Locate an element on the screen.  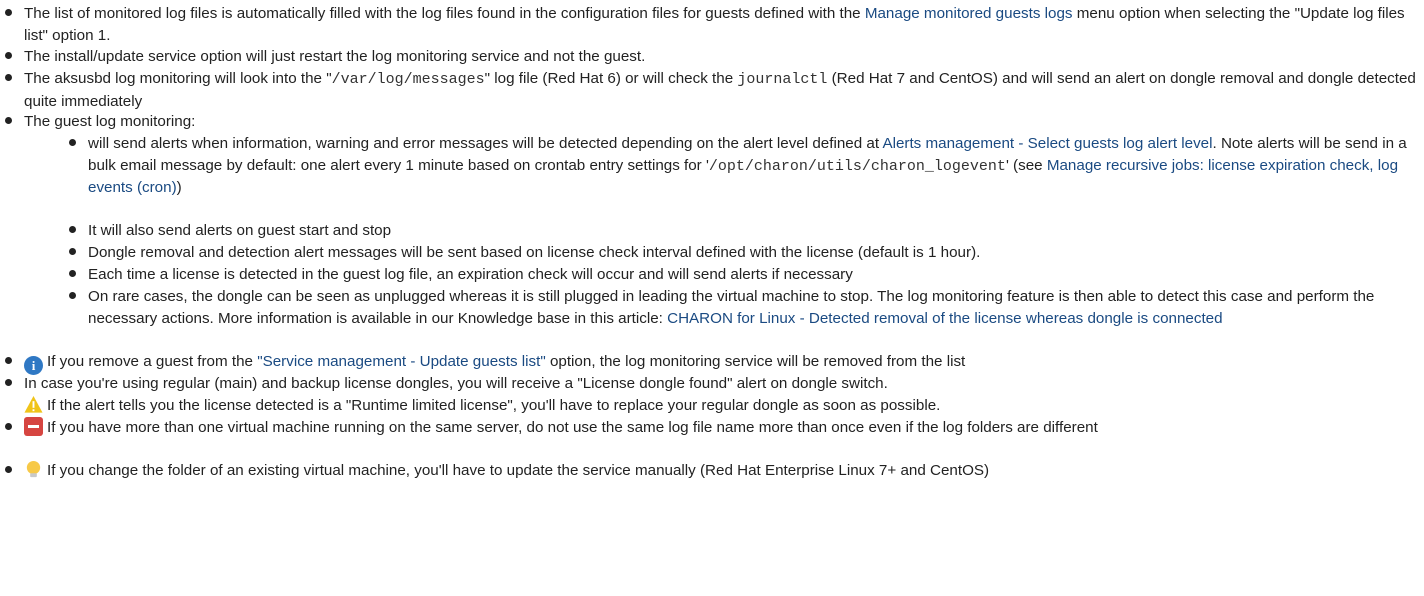
lightbulb-icon is located at coordinates (33, 469).